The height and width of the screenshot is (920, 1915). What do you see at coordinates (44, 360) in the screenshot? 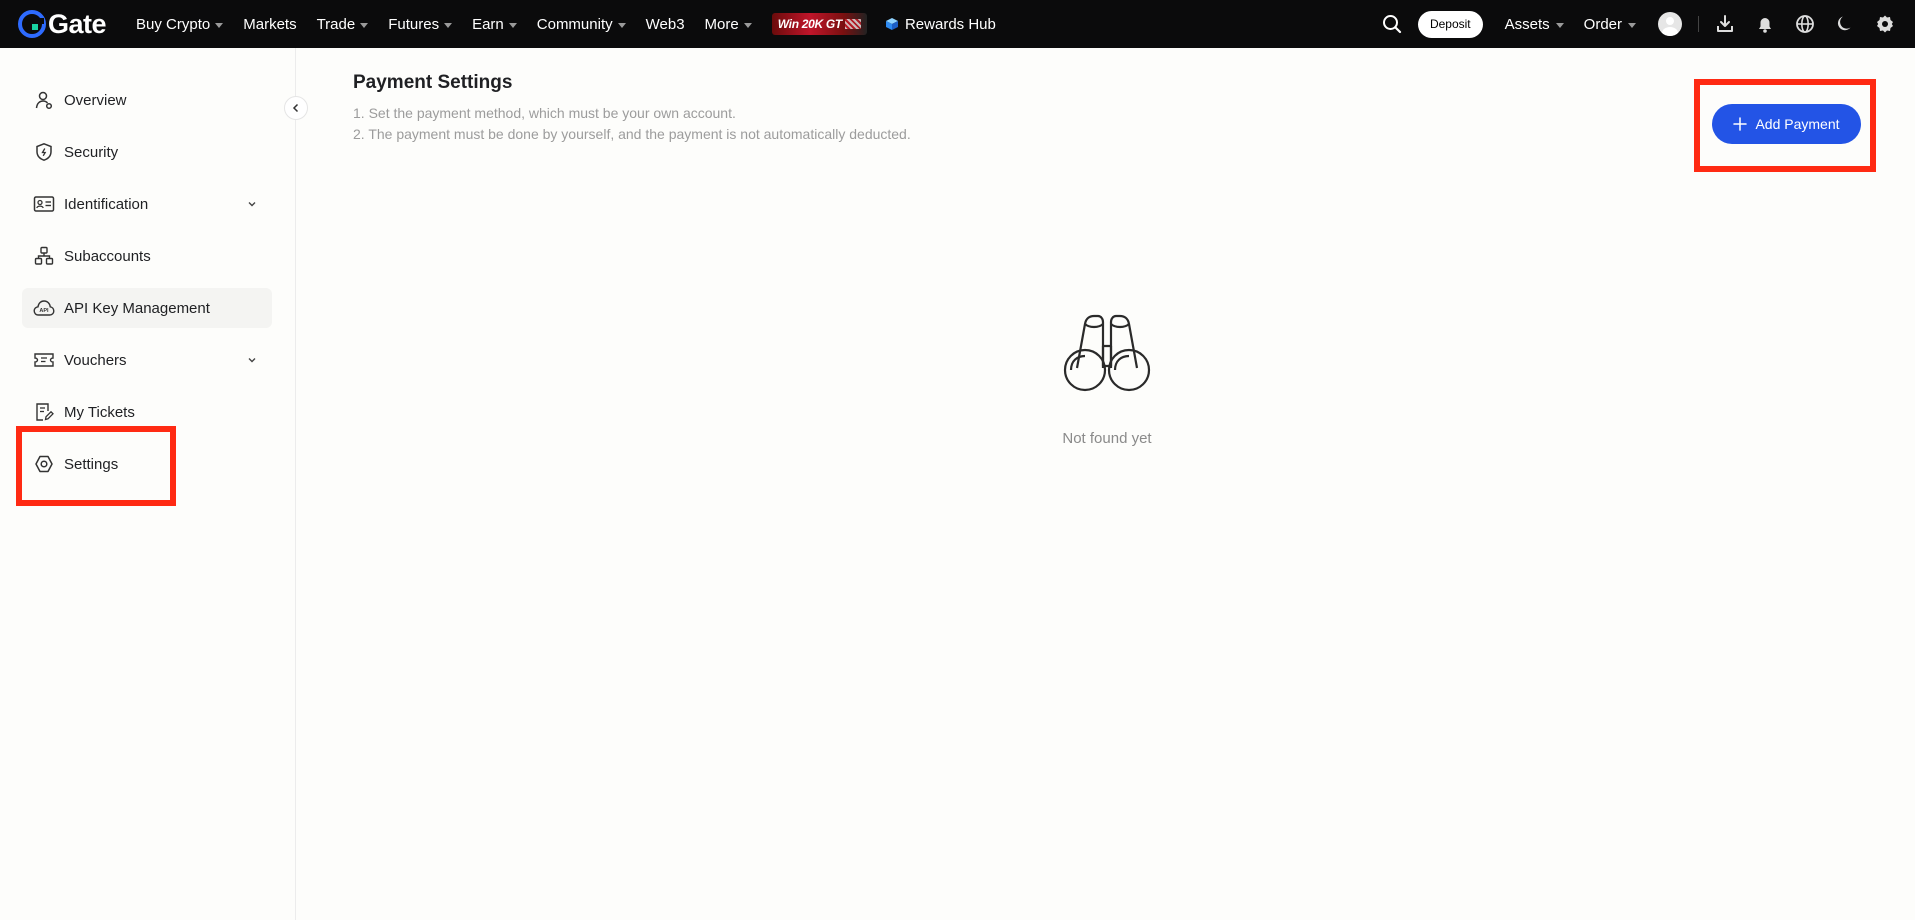
I see `voucher-icon` at bounding box center [44, 360].